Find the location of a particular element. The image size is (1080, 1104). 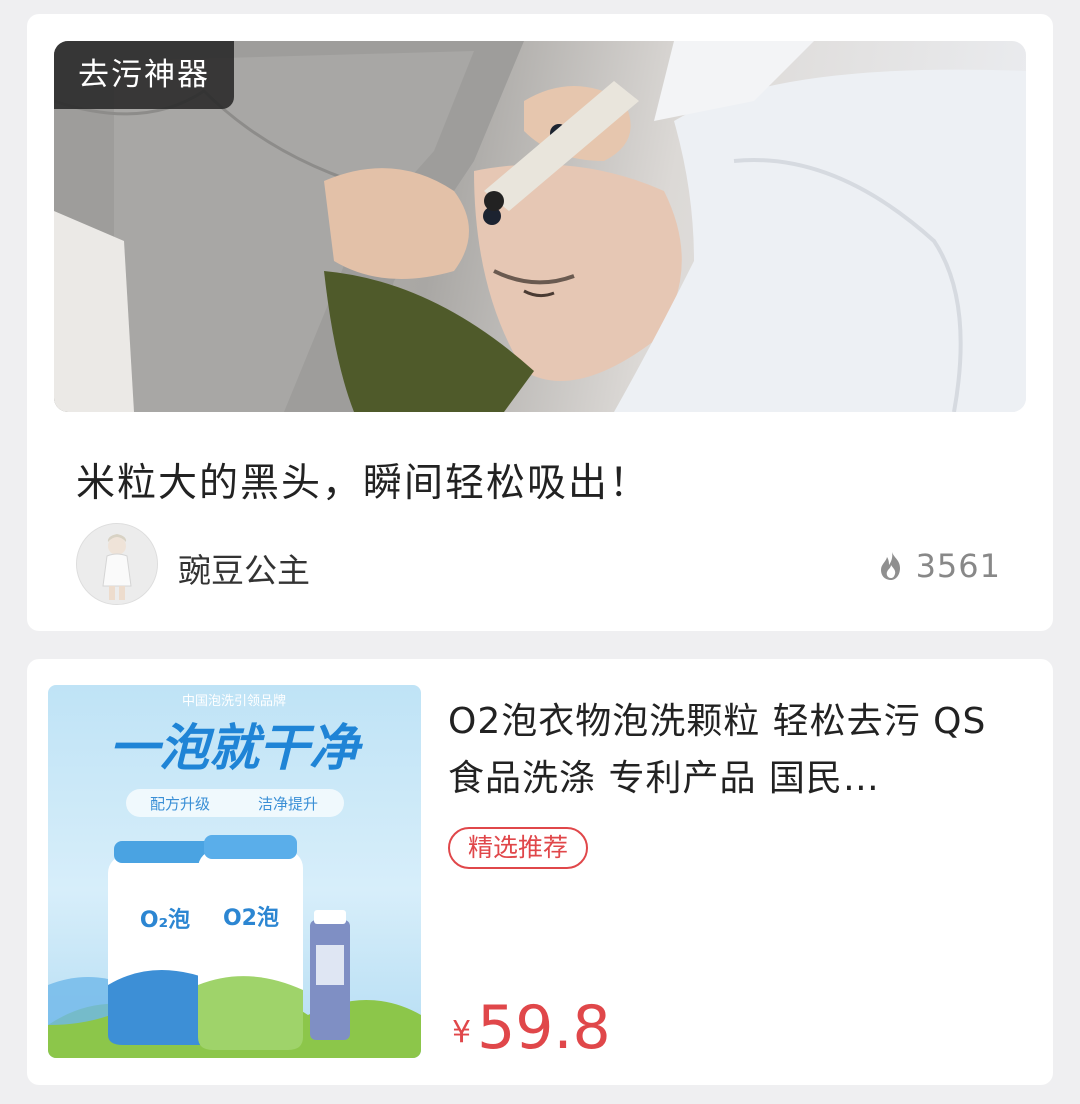

product-image-pkg-logo: O2泡 is located at coordinates (251, 918).